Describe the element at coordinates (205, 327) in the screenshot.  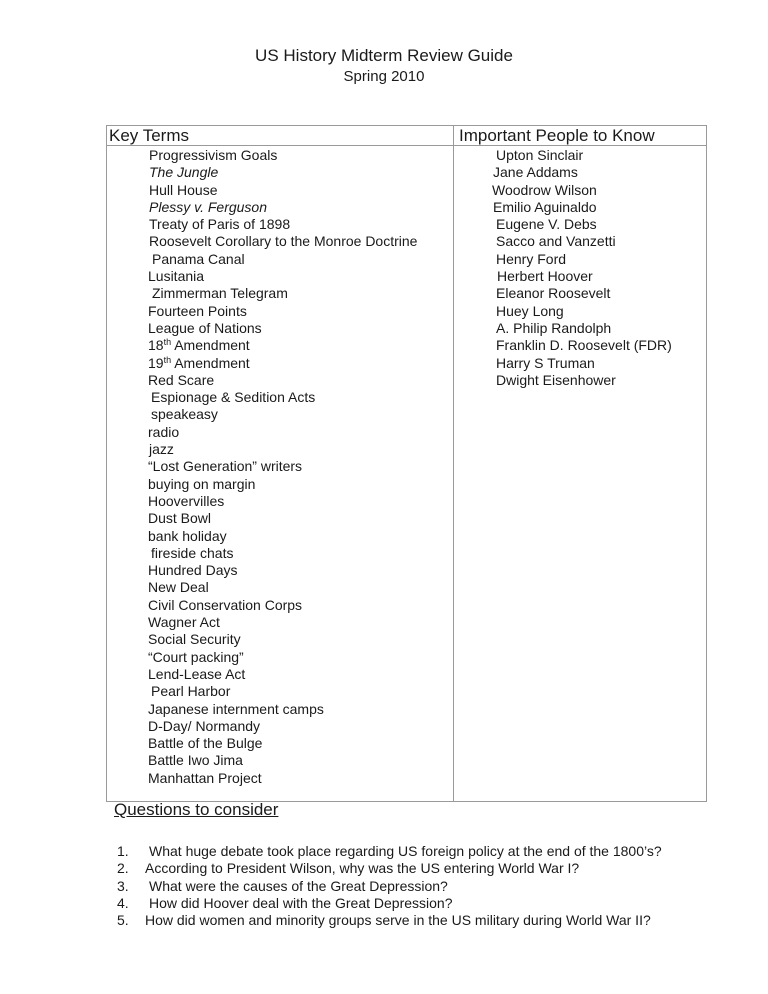
I see `key-term: League of Nations` at that location.